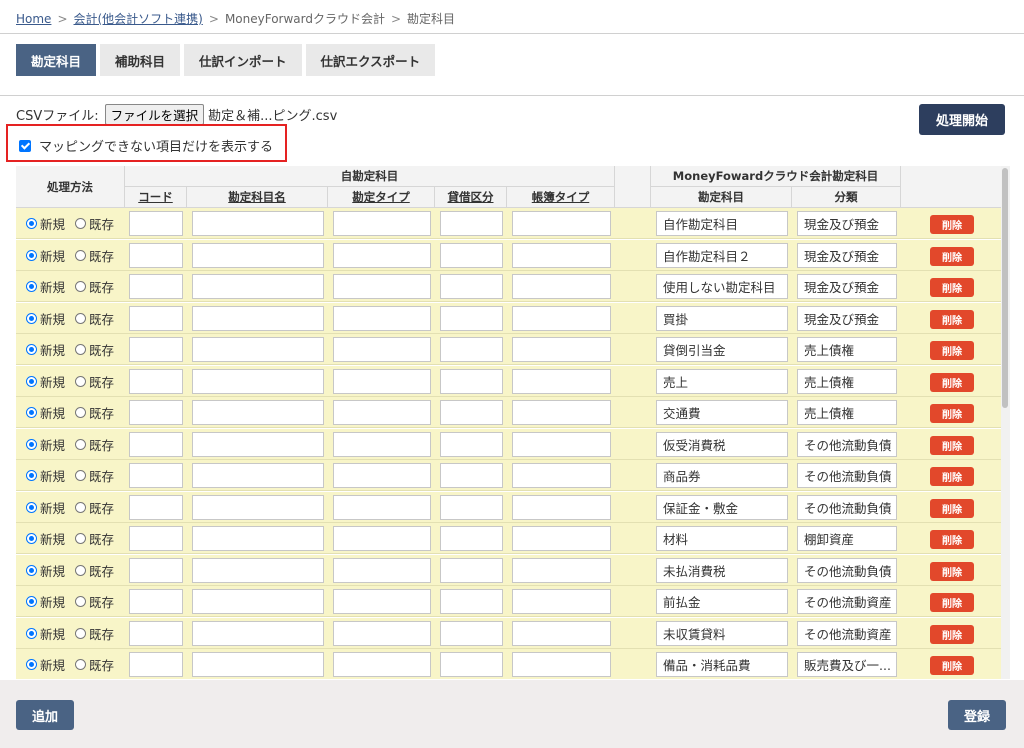 The width and height of the screenshot is (1024, 748). I want to click on choose-file-button: ファイルを選択, so click(154, 114).